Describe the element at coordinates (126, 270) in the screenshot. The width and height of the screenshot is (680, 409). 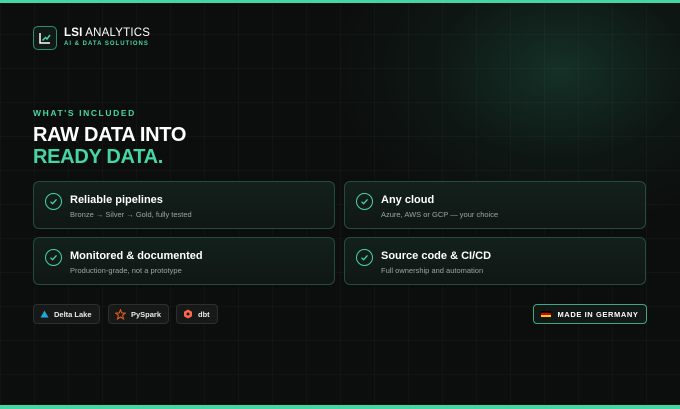
I see `feature-subtitle: Production-grade, not a prototype` at that location.